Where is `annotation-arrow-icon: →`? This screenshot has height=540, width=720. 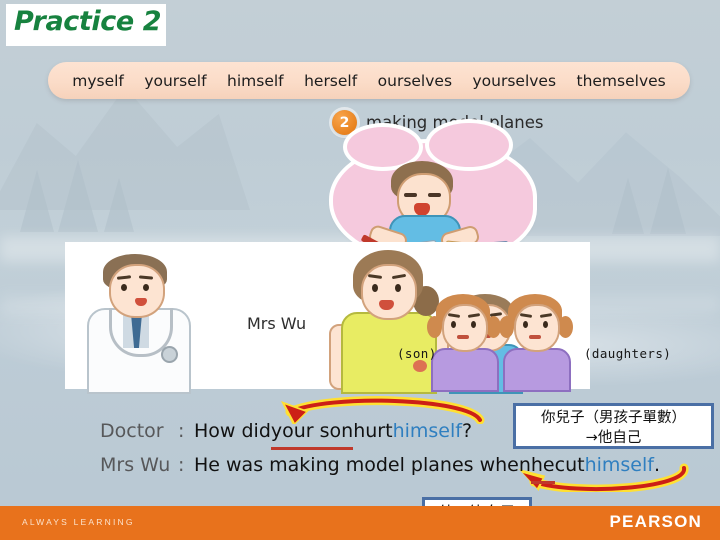
annotation-arrow-icon: → is located at coordinates (591, 438).